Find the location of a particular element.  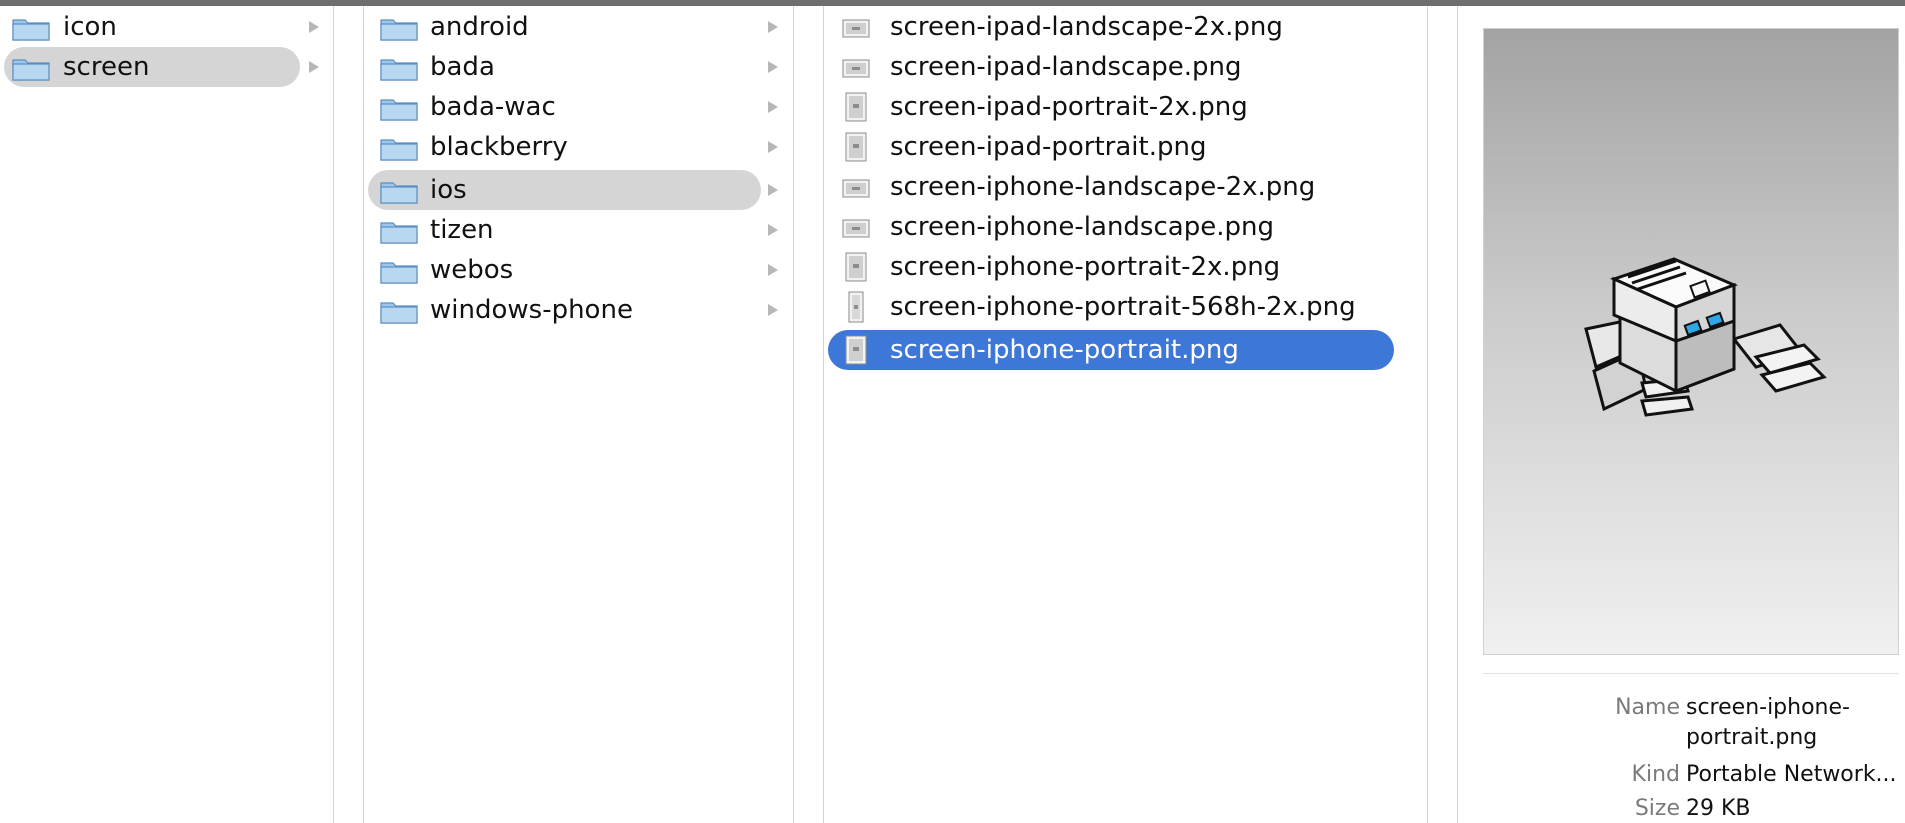

list-item-label: icon is located at coordinates (90, 27).